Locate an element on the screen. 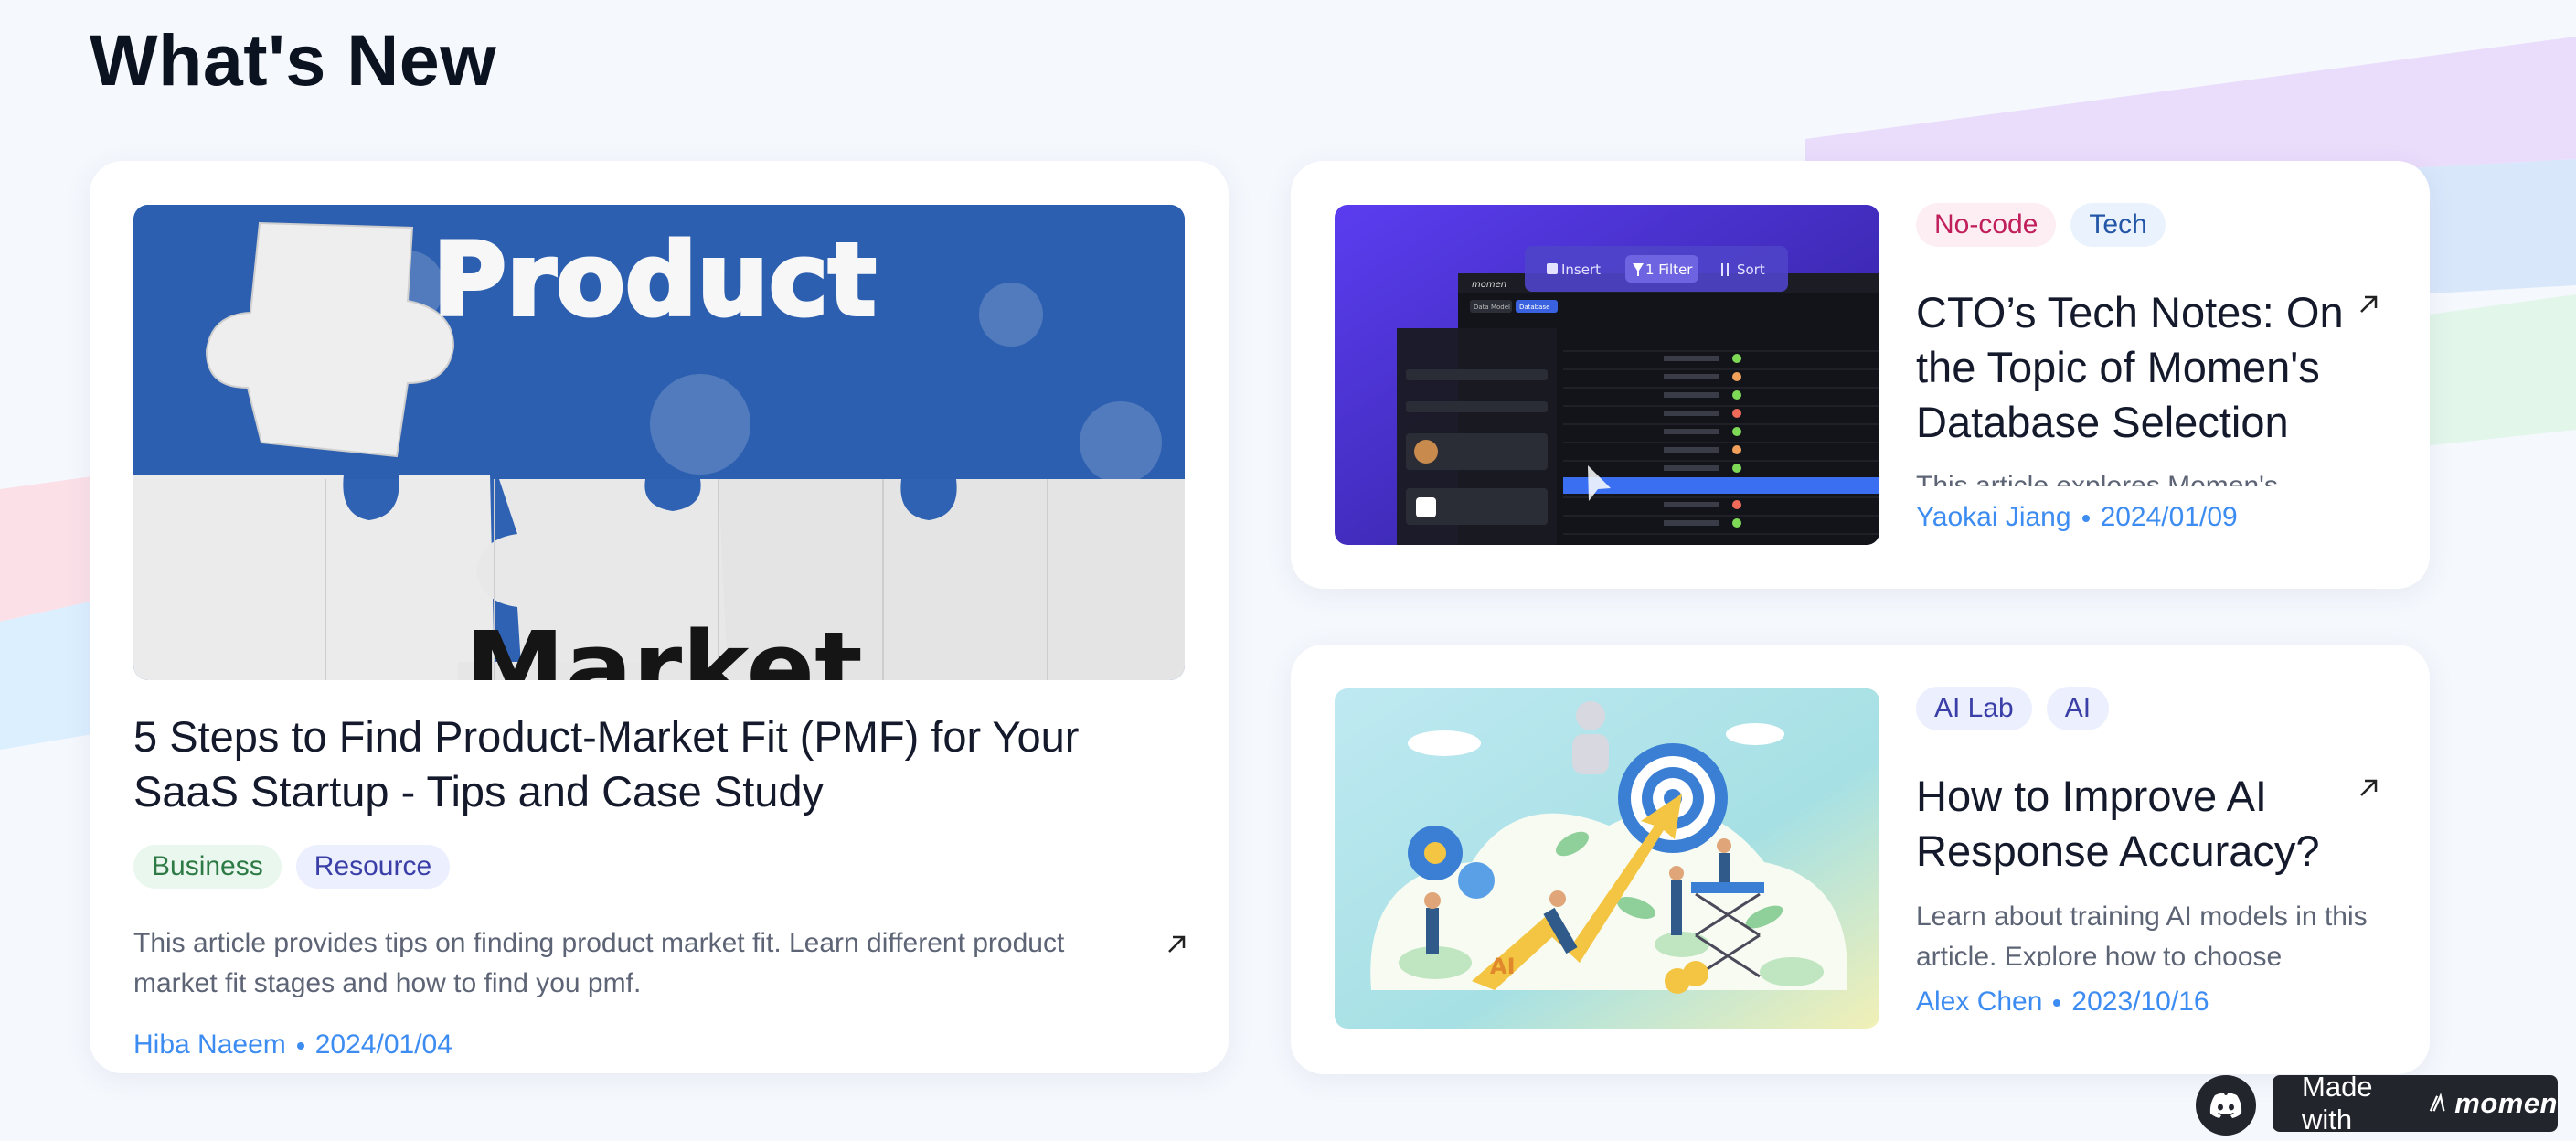 This screenshot has width=2576, height=1141. discord-button is located at coordinates (2226, 1105).